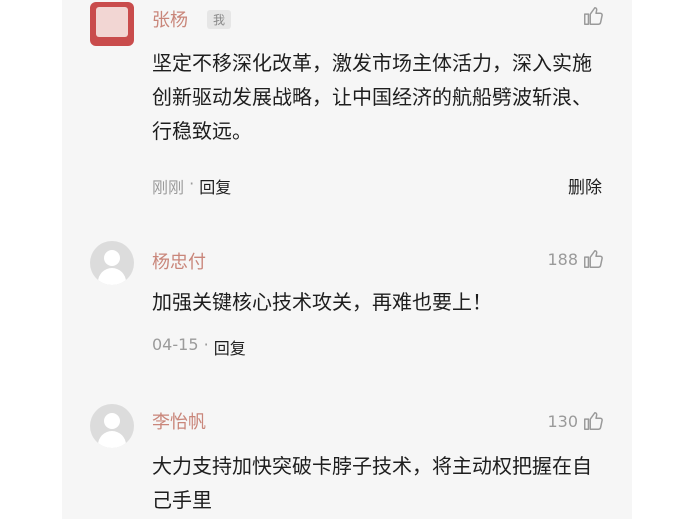  I want to click on like-button: 130, so click(575, 421).